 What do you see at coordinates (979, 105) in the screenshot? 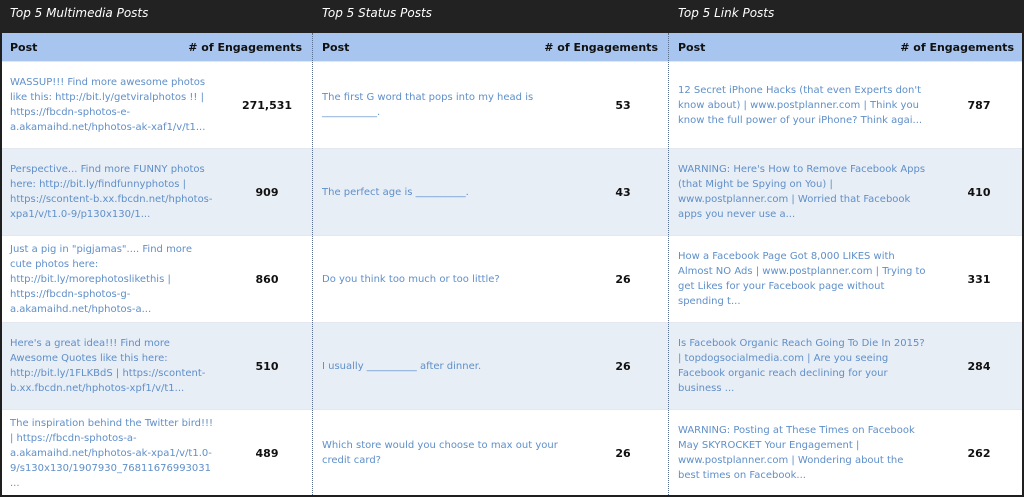
I see `engagement-count: 787` at bounding box center [979, 105].